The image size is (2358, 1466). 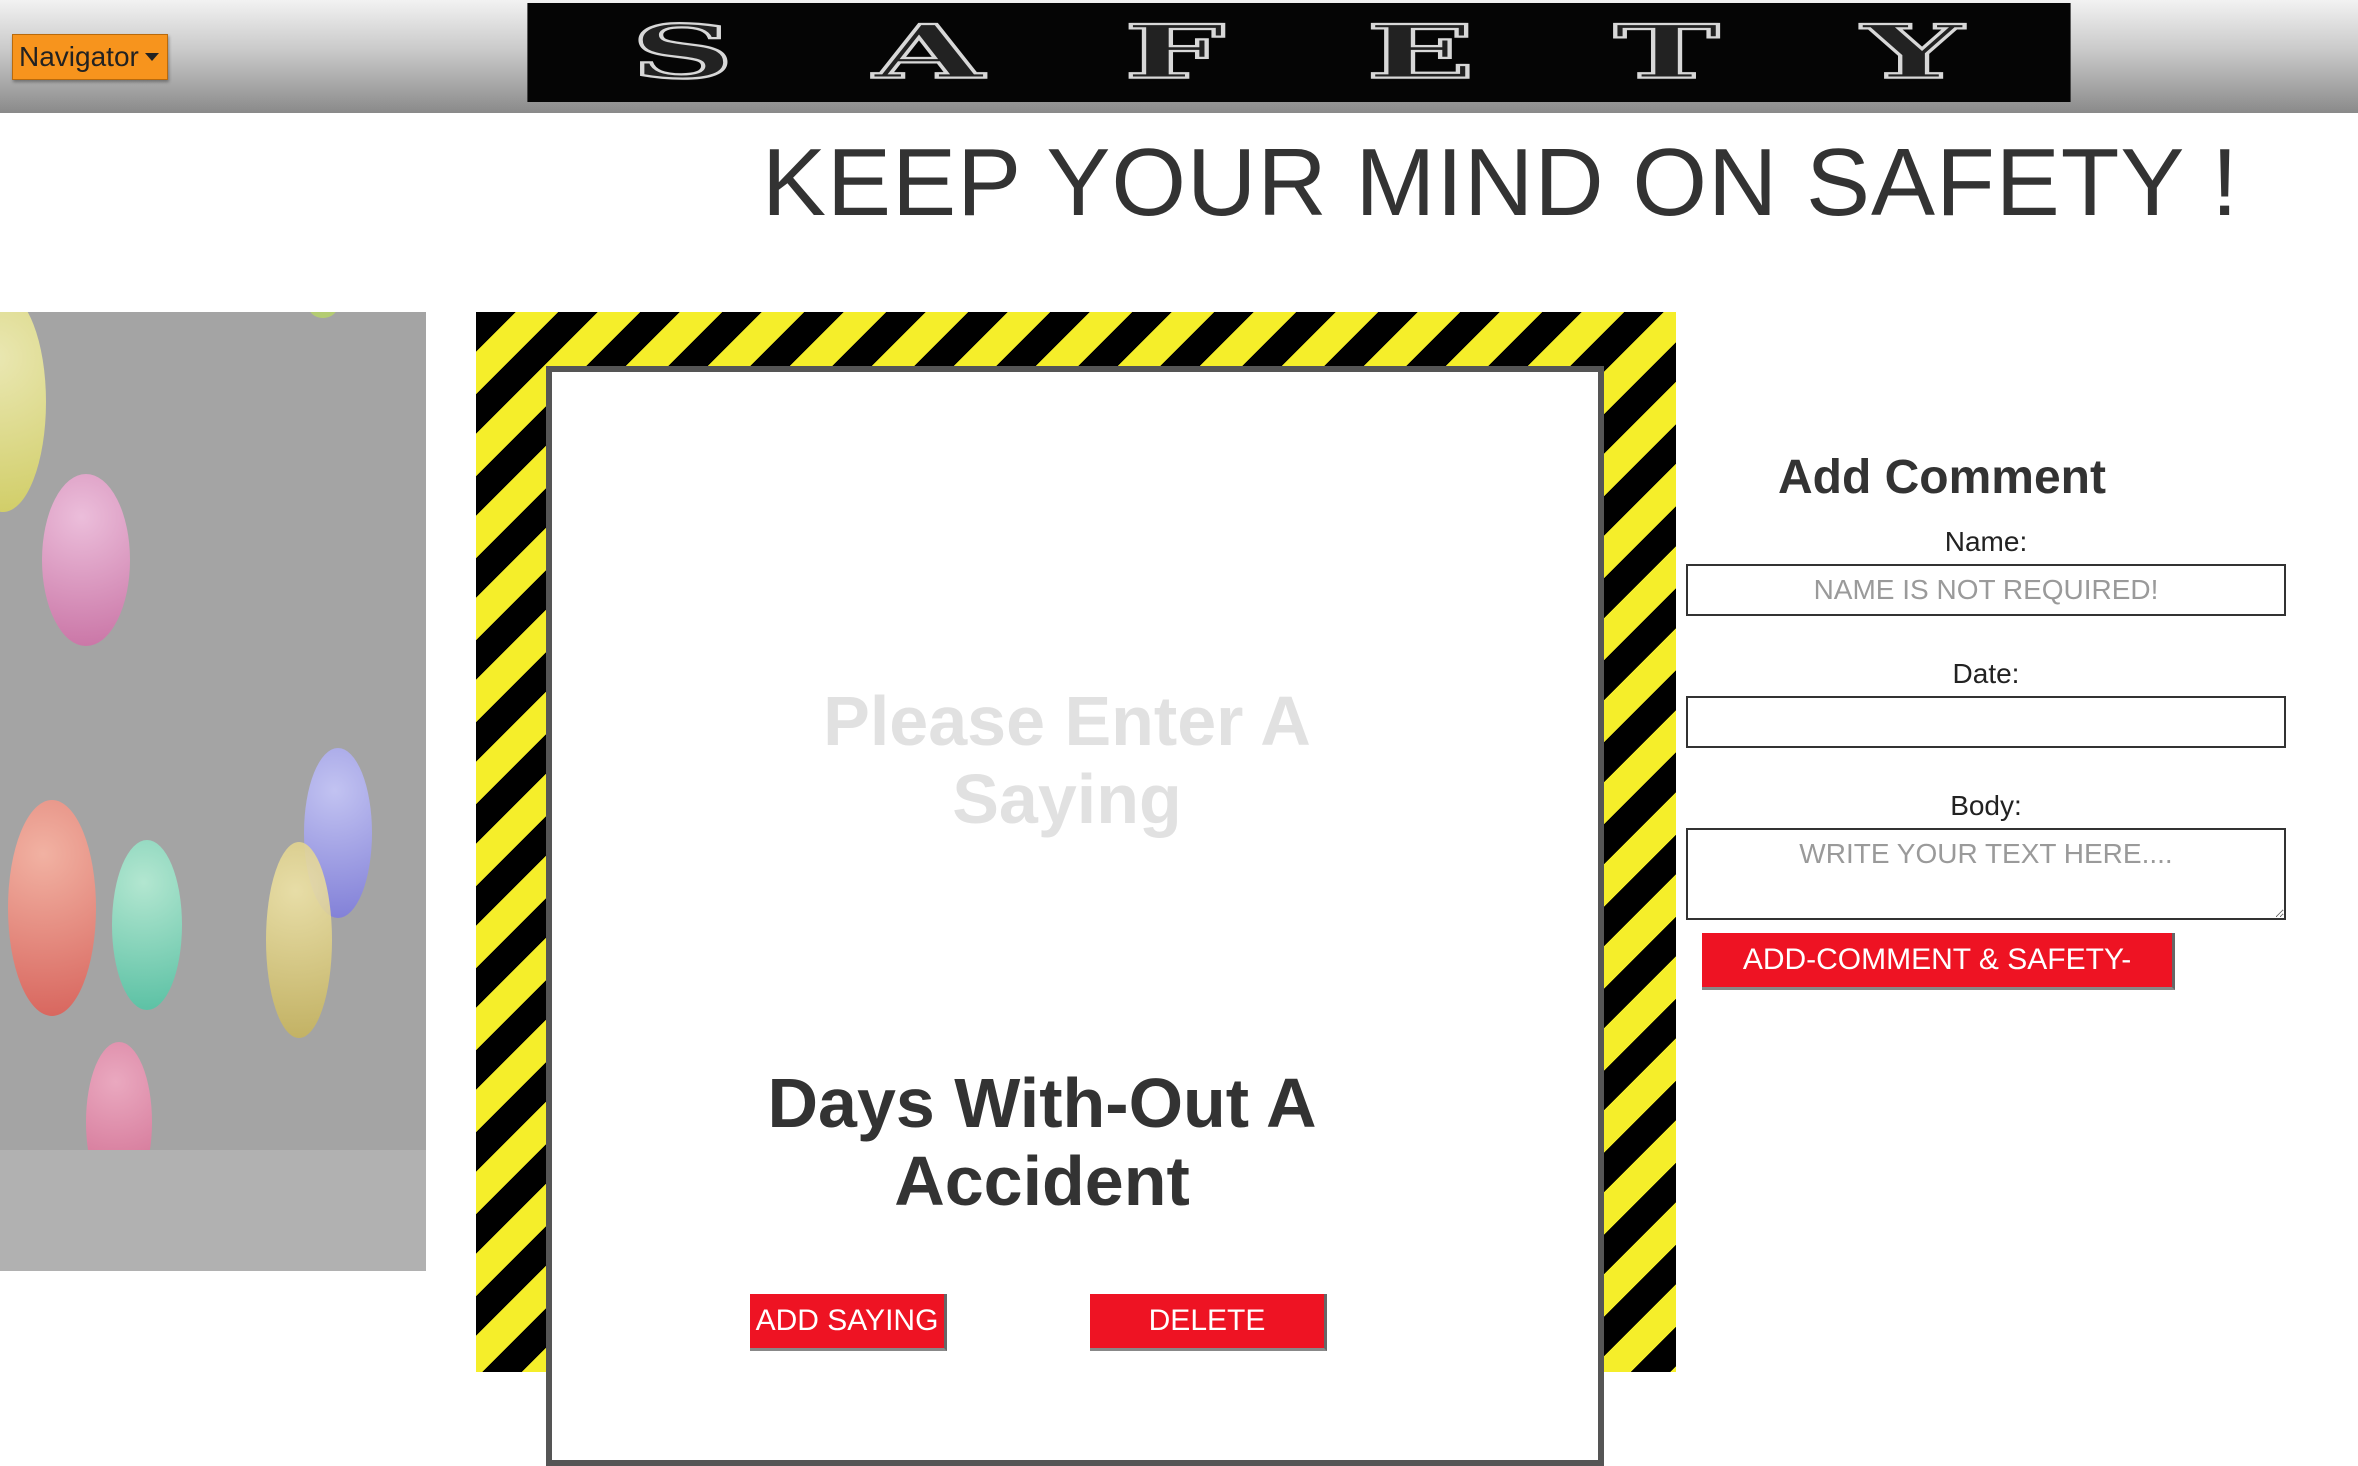 What do you see at coordinates (1914, 52) in the screenshot?
I see `logo-letter-y: Y` at bounding box center [1914, 52].